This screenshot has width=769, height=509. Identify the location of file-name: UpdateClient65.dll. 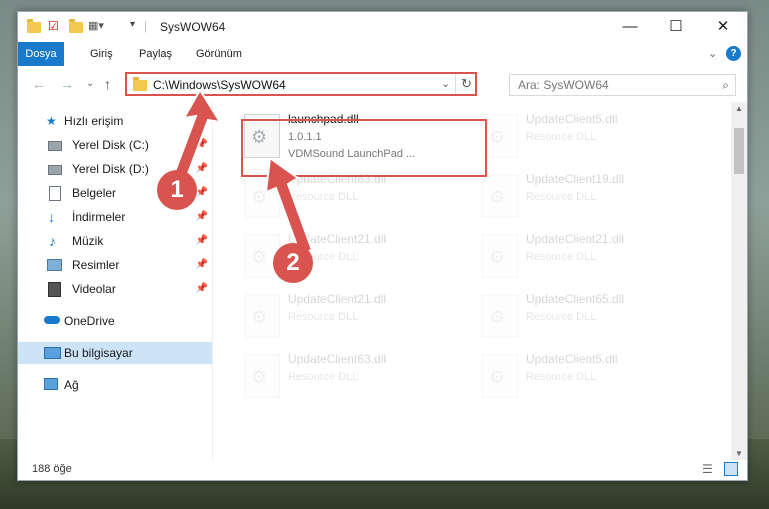
(575, 299).